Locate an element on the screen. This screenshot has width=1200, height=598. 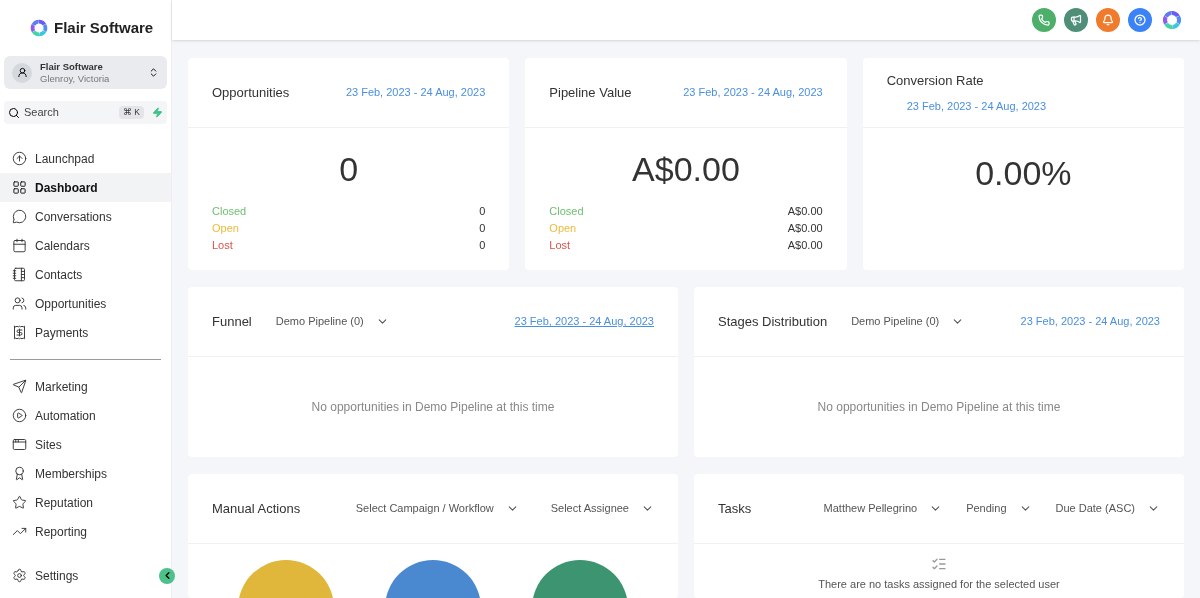
search-bar: Search ⌘ K is located at coordinates (85, 112).